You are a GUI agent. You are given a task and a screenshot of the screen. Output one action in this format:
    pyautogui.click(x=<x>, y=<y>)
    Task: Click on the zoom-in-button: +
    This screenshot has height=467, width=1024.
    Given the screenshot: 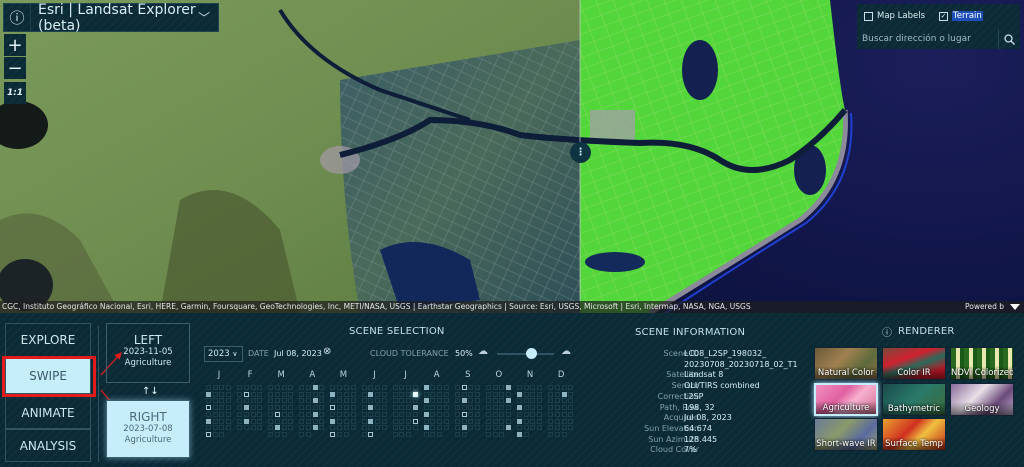 What is the action you would take?
    pyautogui.click(x=15, y=45)
    